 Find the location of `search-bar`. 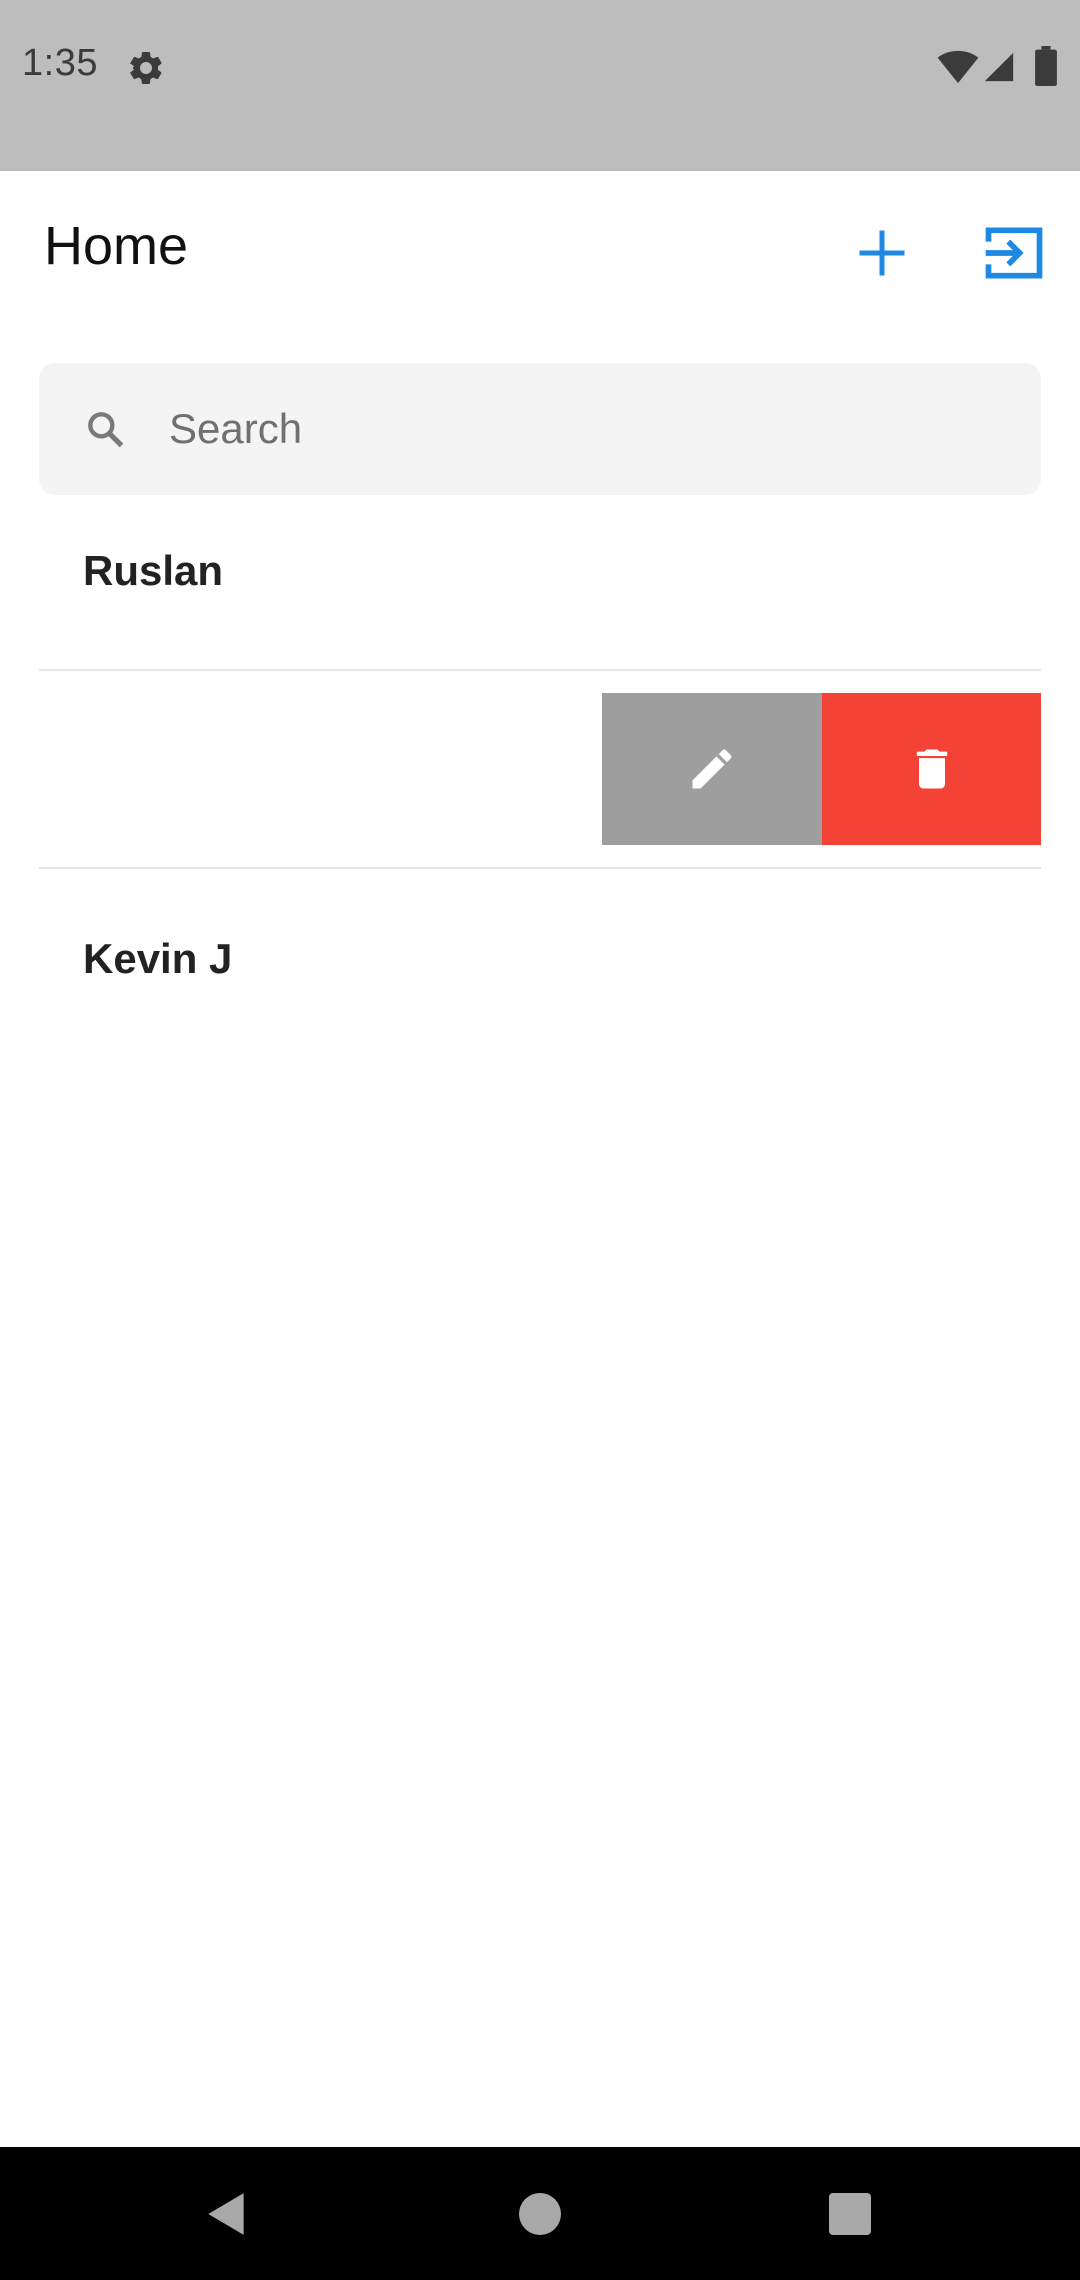

search-bar is located at coordinates (540, 429).